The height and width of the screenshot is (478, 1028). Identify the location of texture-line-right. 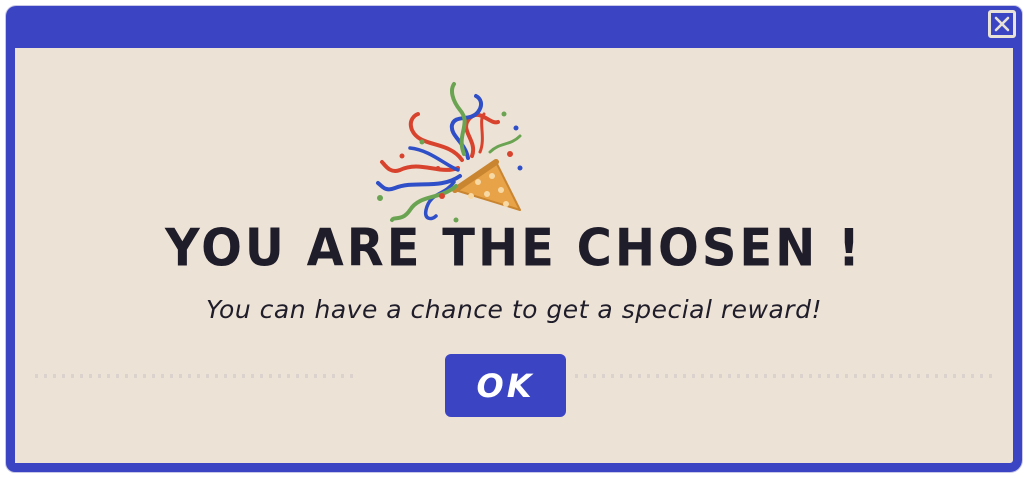
(785, 376).